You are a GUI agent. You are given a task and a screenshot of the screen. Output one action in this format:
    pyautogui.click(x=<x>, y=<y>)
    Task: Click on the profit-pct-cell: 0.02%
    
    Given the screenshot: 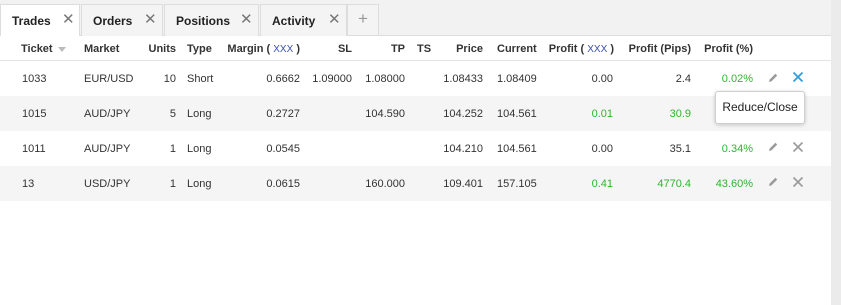 What is the action you would take?
    pyautogui.click(x=737, y=79)
    